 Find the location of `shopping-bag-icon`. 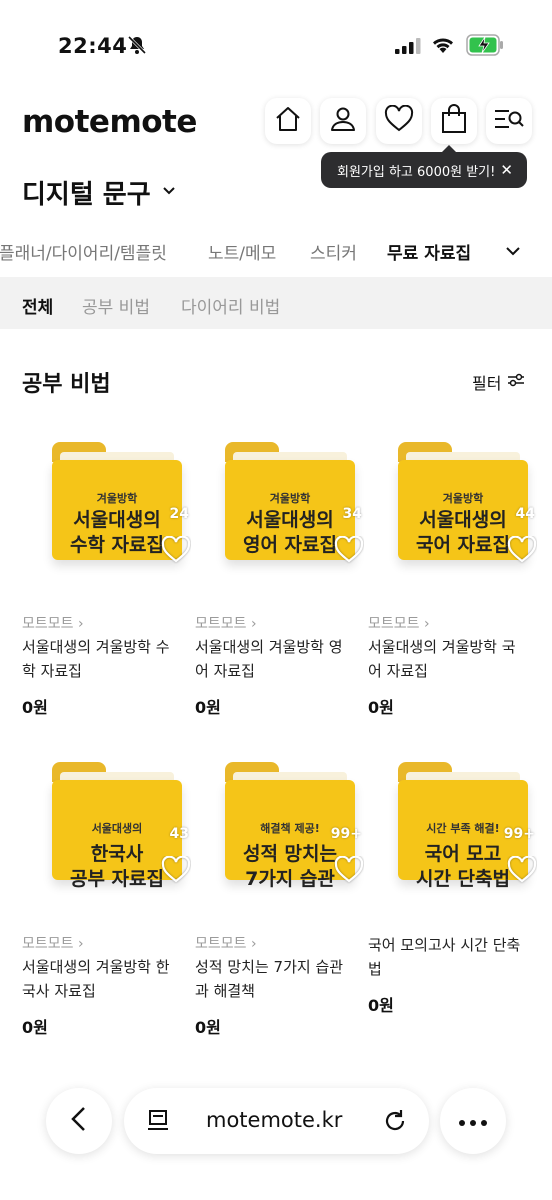

shopping-bag-icon is located at coordinates (454, 121).